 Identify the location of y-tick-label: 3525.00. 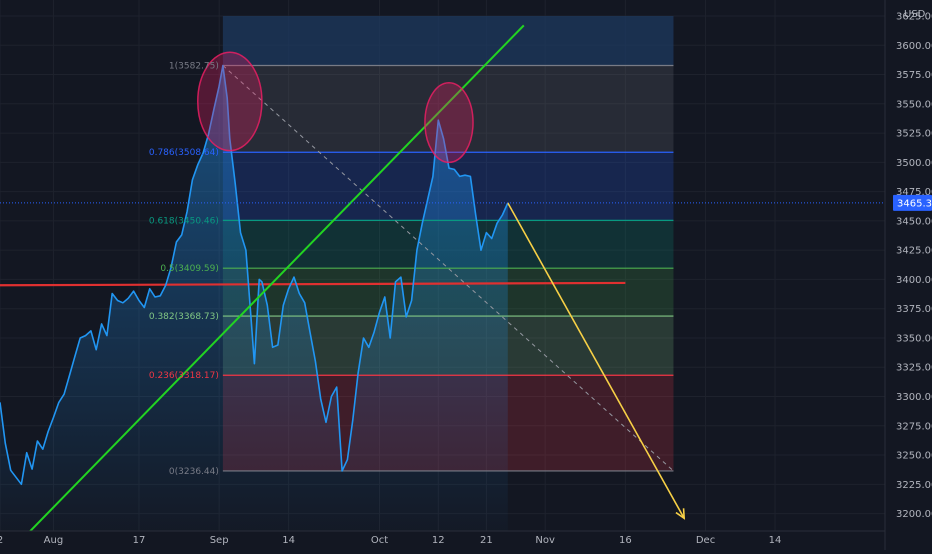
(914, 134).